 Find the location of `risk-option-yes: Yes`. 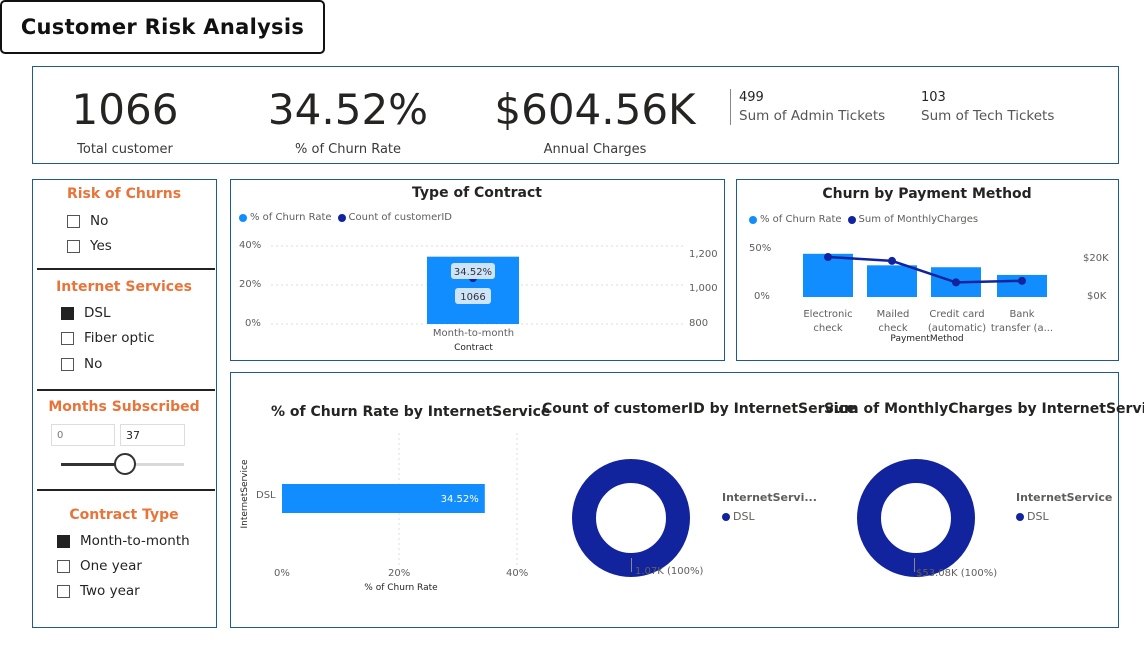

risk-option-yes: Yes is located at coordinates (89, 246).